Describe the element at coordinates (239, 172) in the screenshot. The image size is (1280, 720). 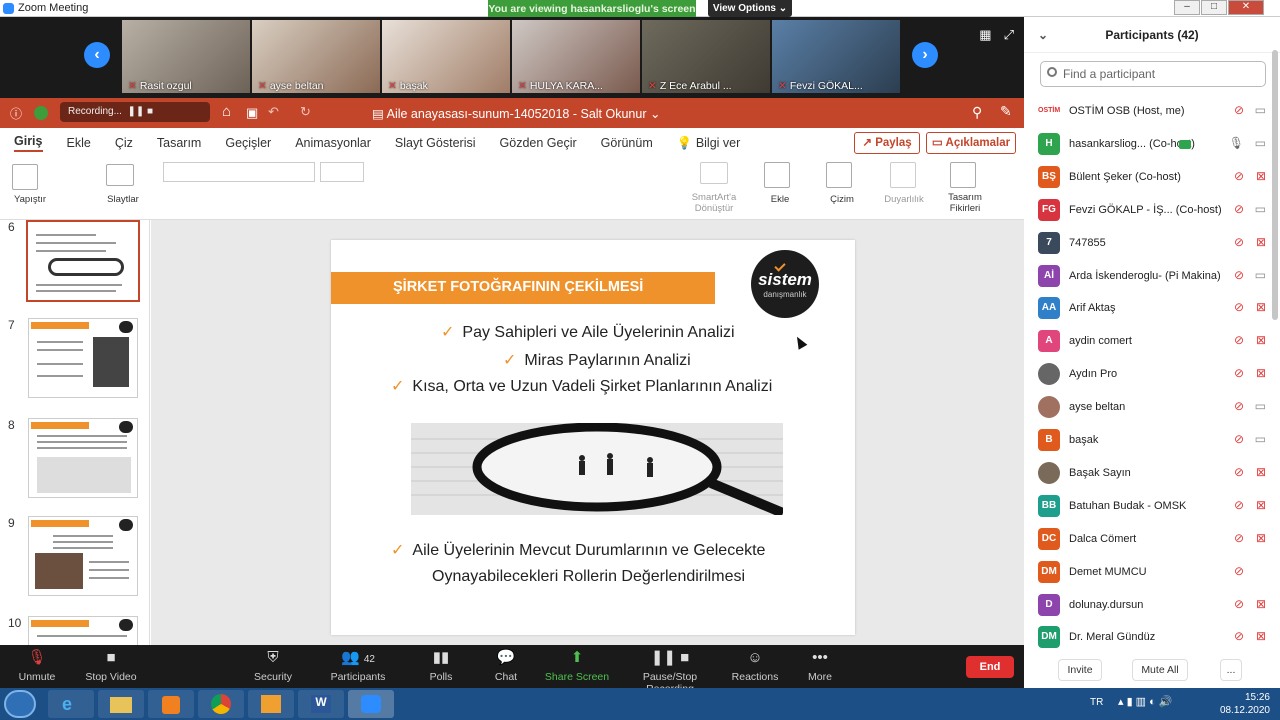
I see `font-name-select` at that location.